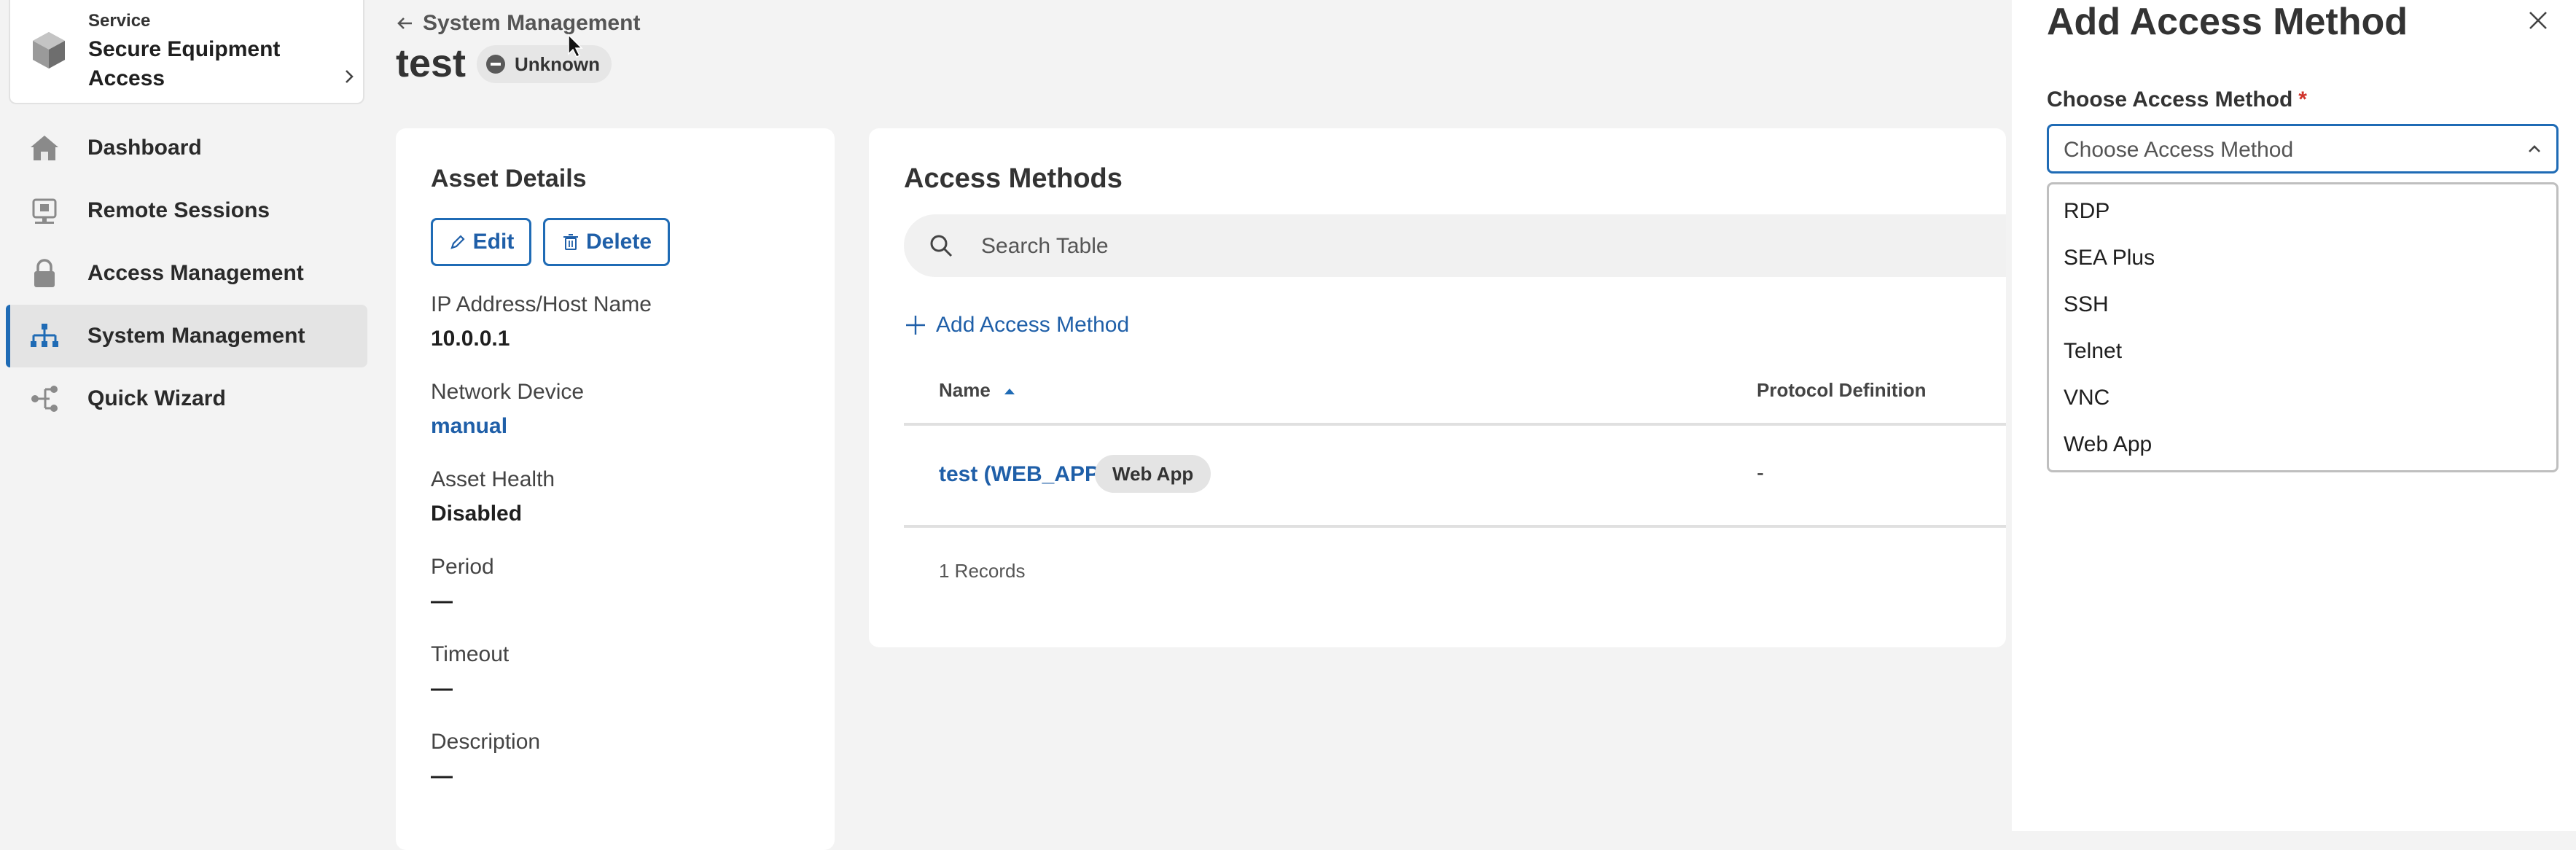  I want to click on trash-icon, so click(570, 242).